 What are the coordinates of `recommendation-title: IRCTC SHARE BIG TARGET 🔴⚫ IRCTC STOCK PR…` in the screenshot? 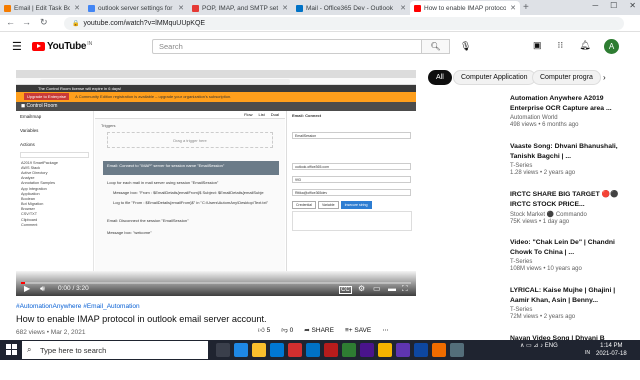 It's located at (569, 200).